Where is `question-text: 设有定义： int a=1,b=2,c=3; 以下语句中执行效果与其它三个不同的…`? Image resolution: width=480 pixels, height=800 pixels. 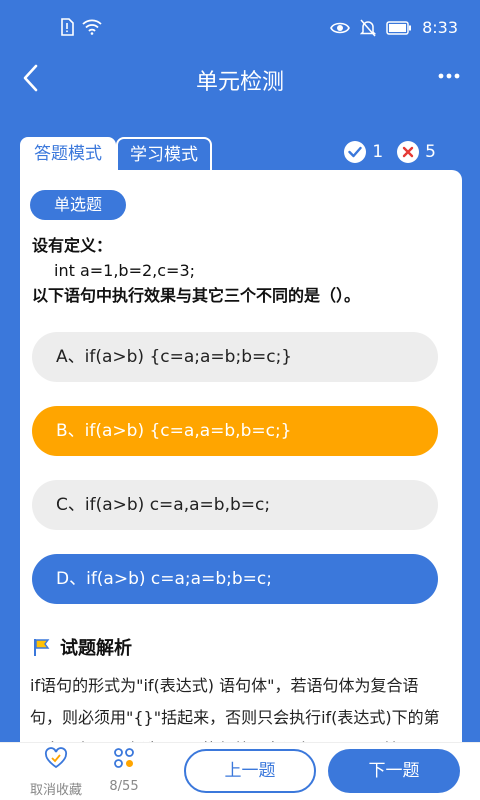
question-text: 设有定义： int a=1,b=2,c=3; 以下语句中执行效果与其它三个不同的… is located at coordinates (237, 270).